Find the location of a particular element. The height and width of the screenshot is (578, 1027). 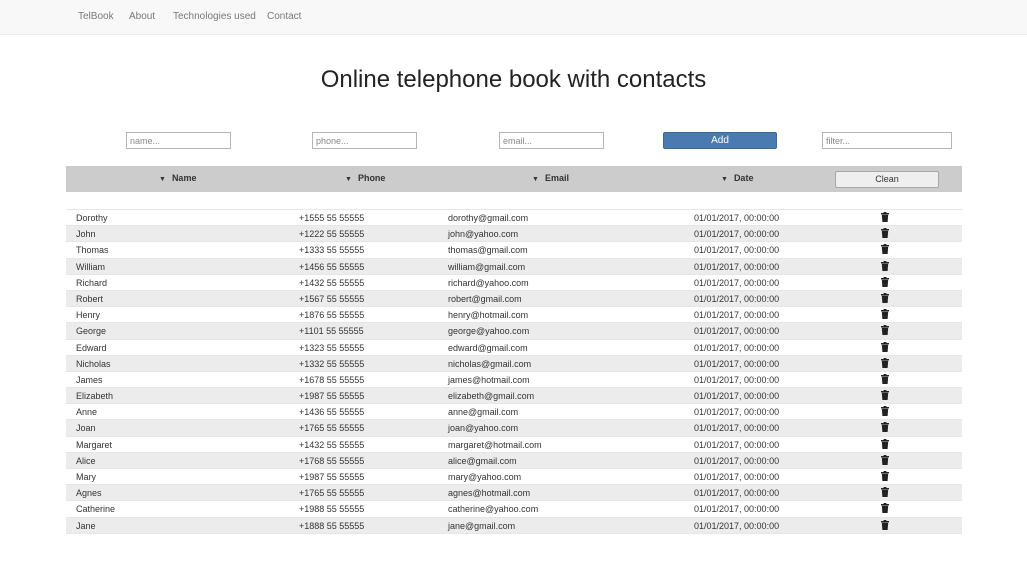

contact-phone: +1333 55 55555 is located at coordinates (332, 250).